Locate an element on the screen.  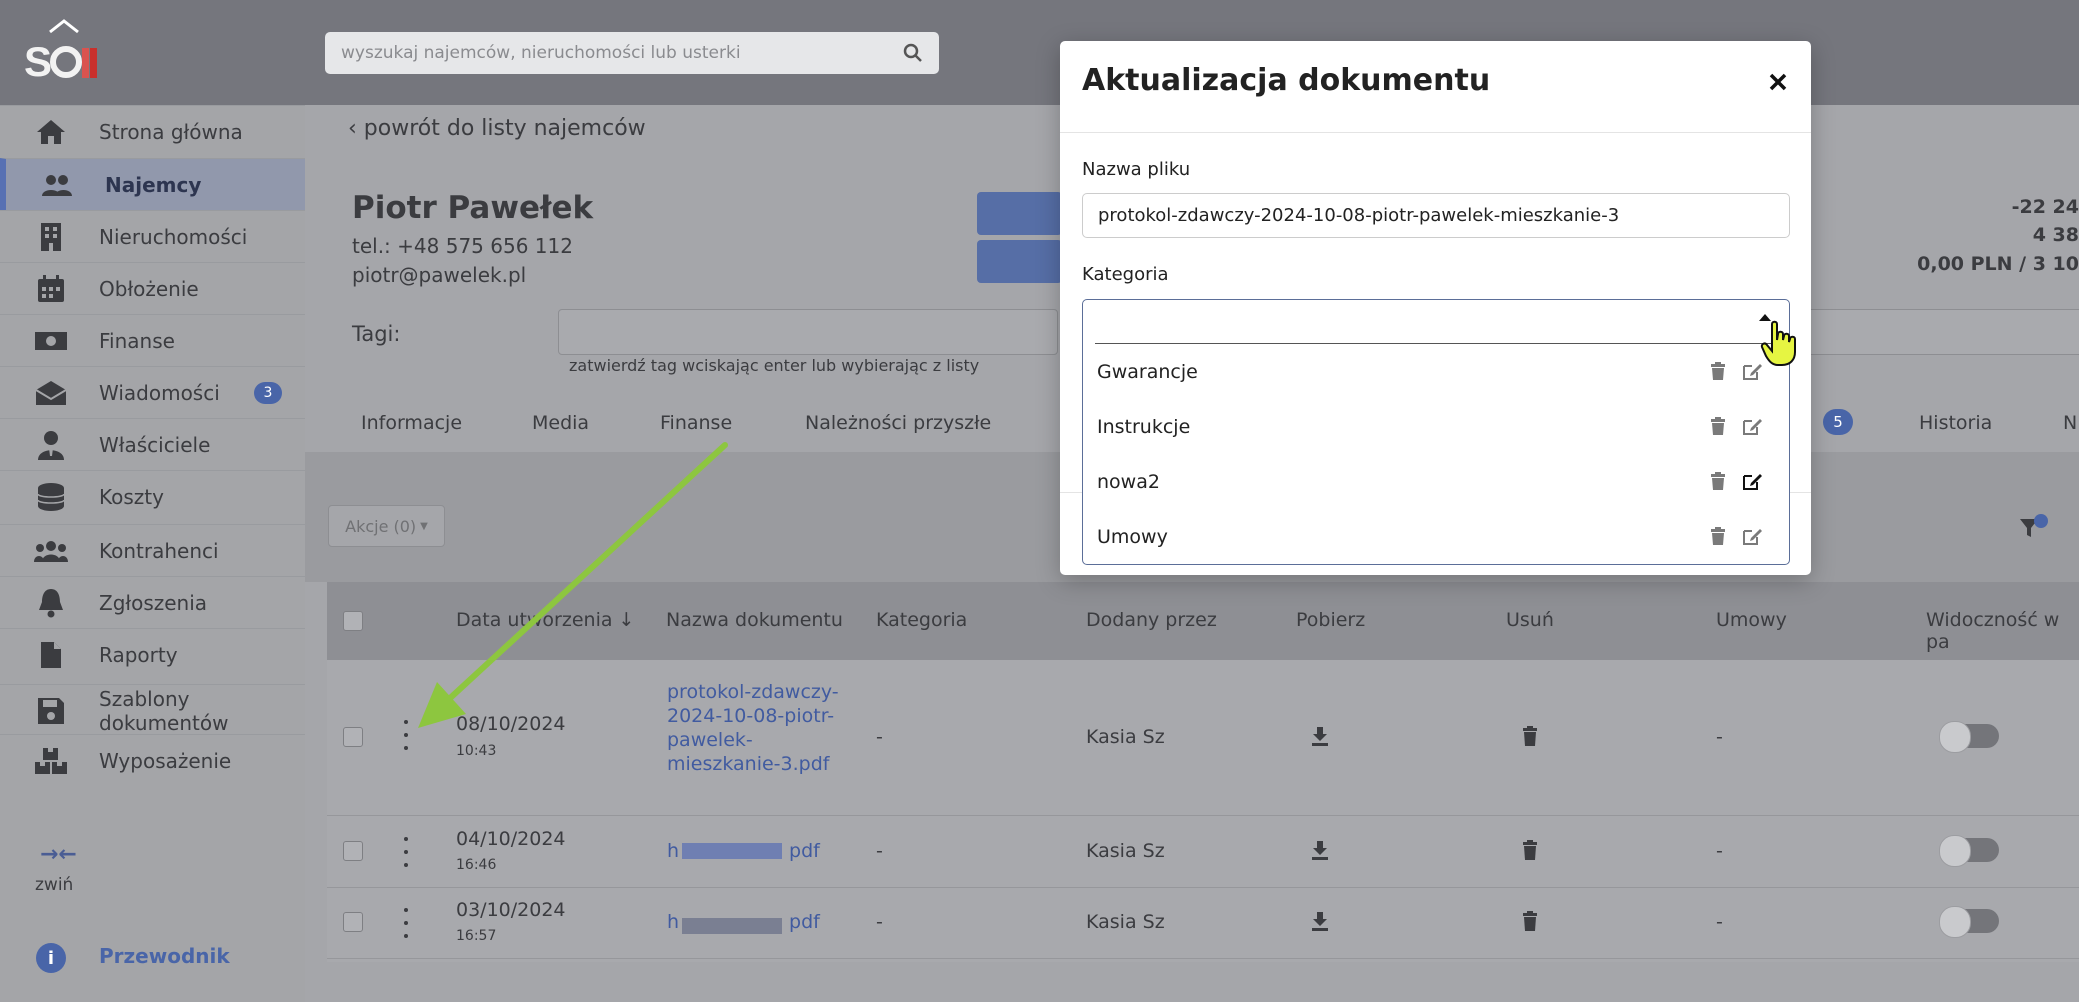
sidebar-item-wiadomości: Wiadomości 3 is located at coordinates (152, 392).